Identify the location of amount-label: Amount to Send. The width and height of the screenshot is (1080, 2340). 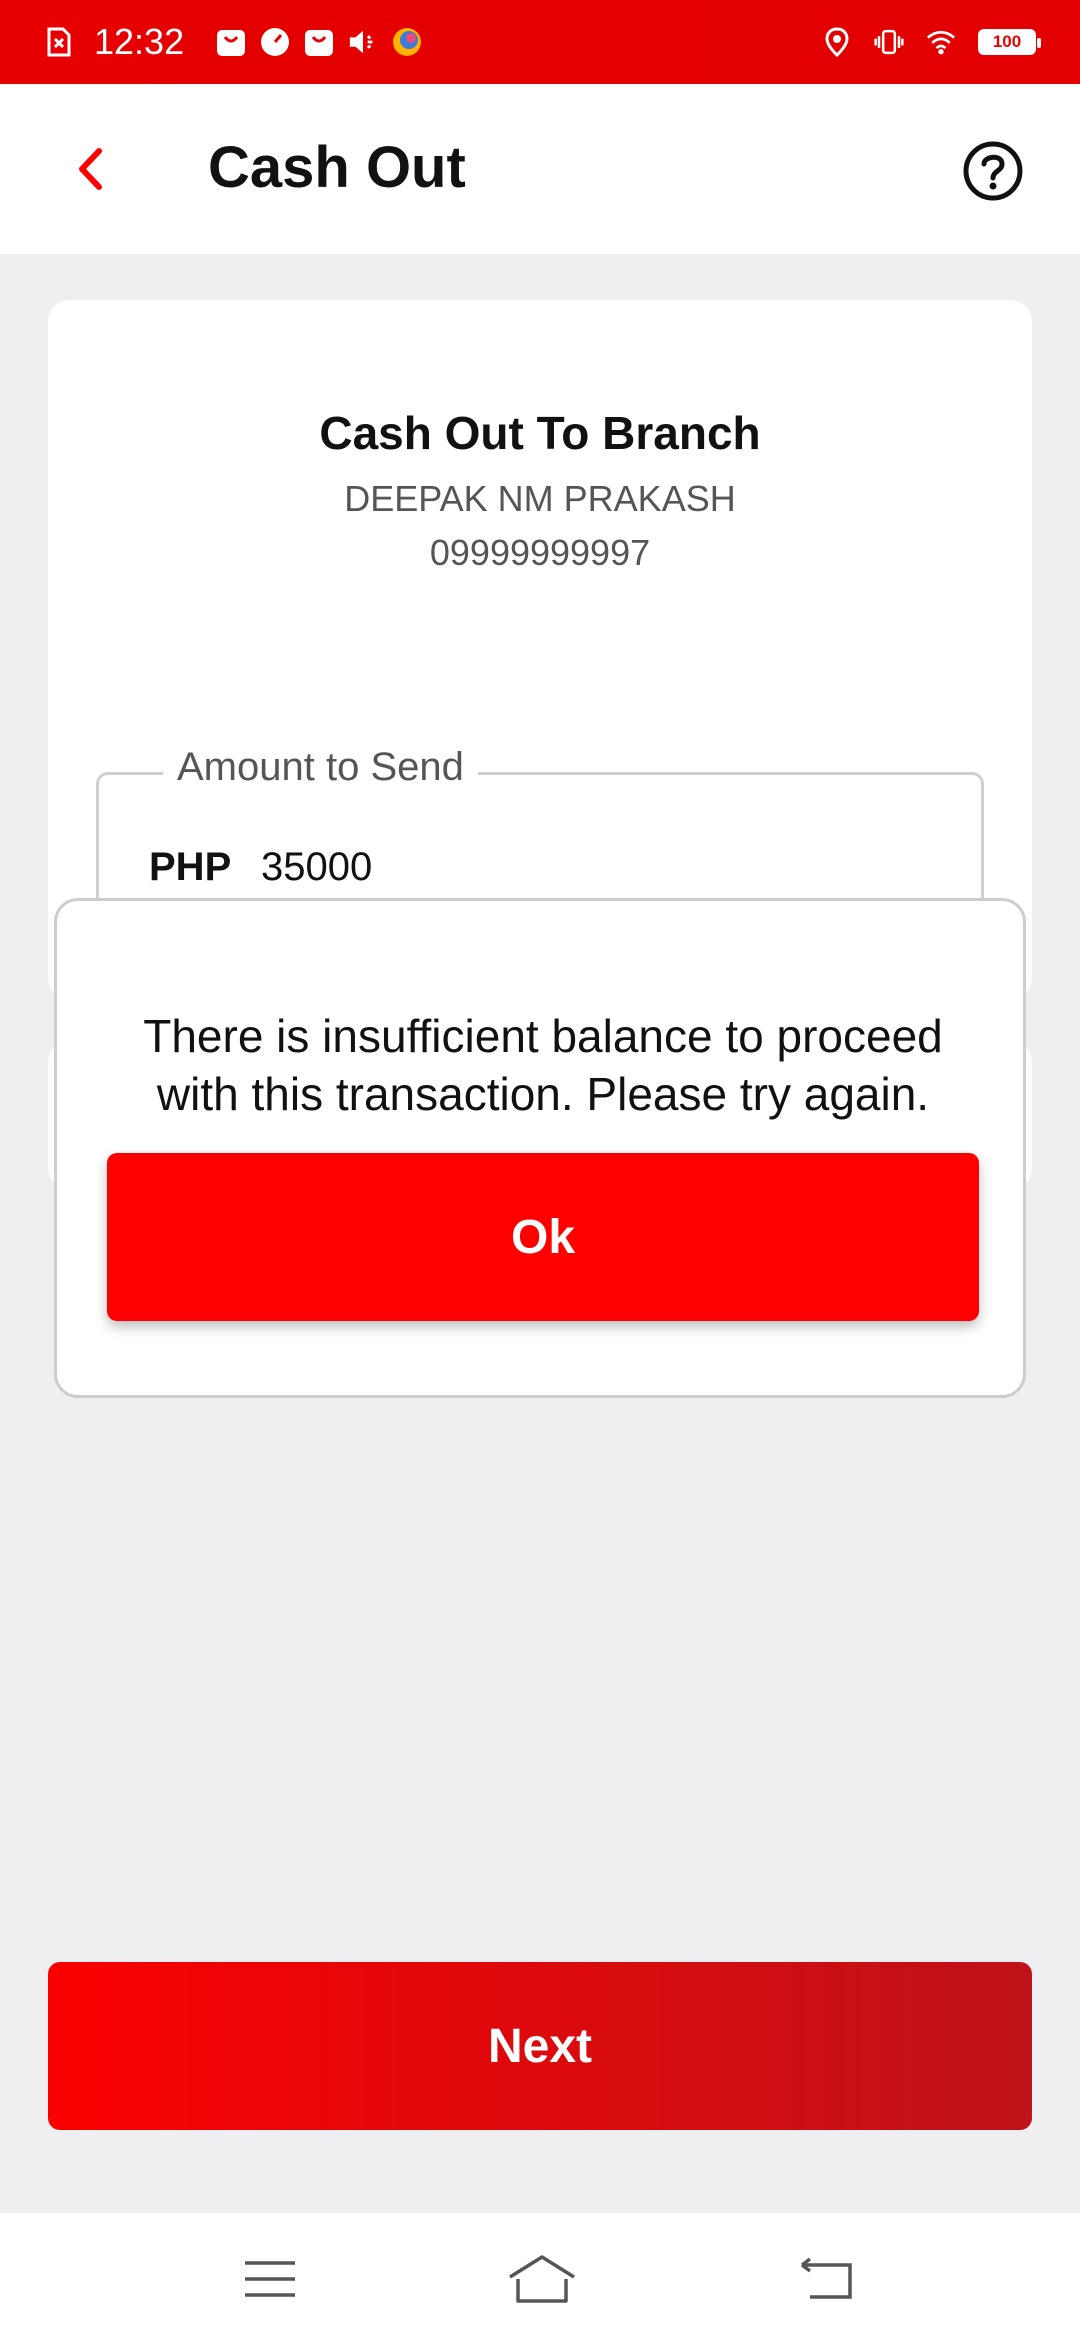
(320, 767).